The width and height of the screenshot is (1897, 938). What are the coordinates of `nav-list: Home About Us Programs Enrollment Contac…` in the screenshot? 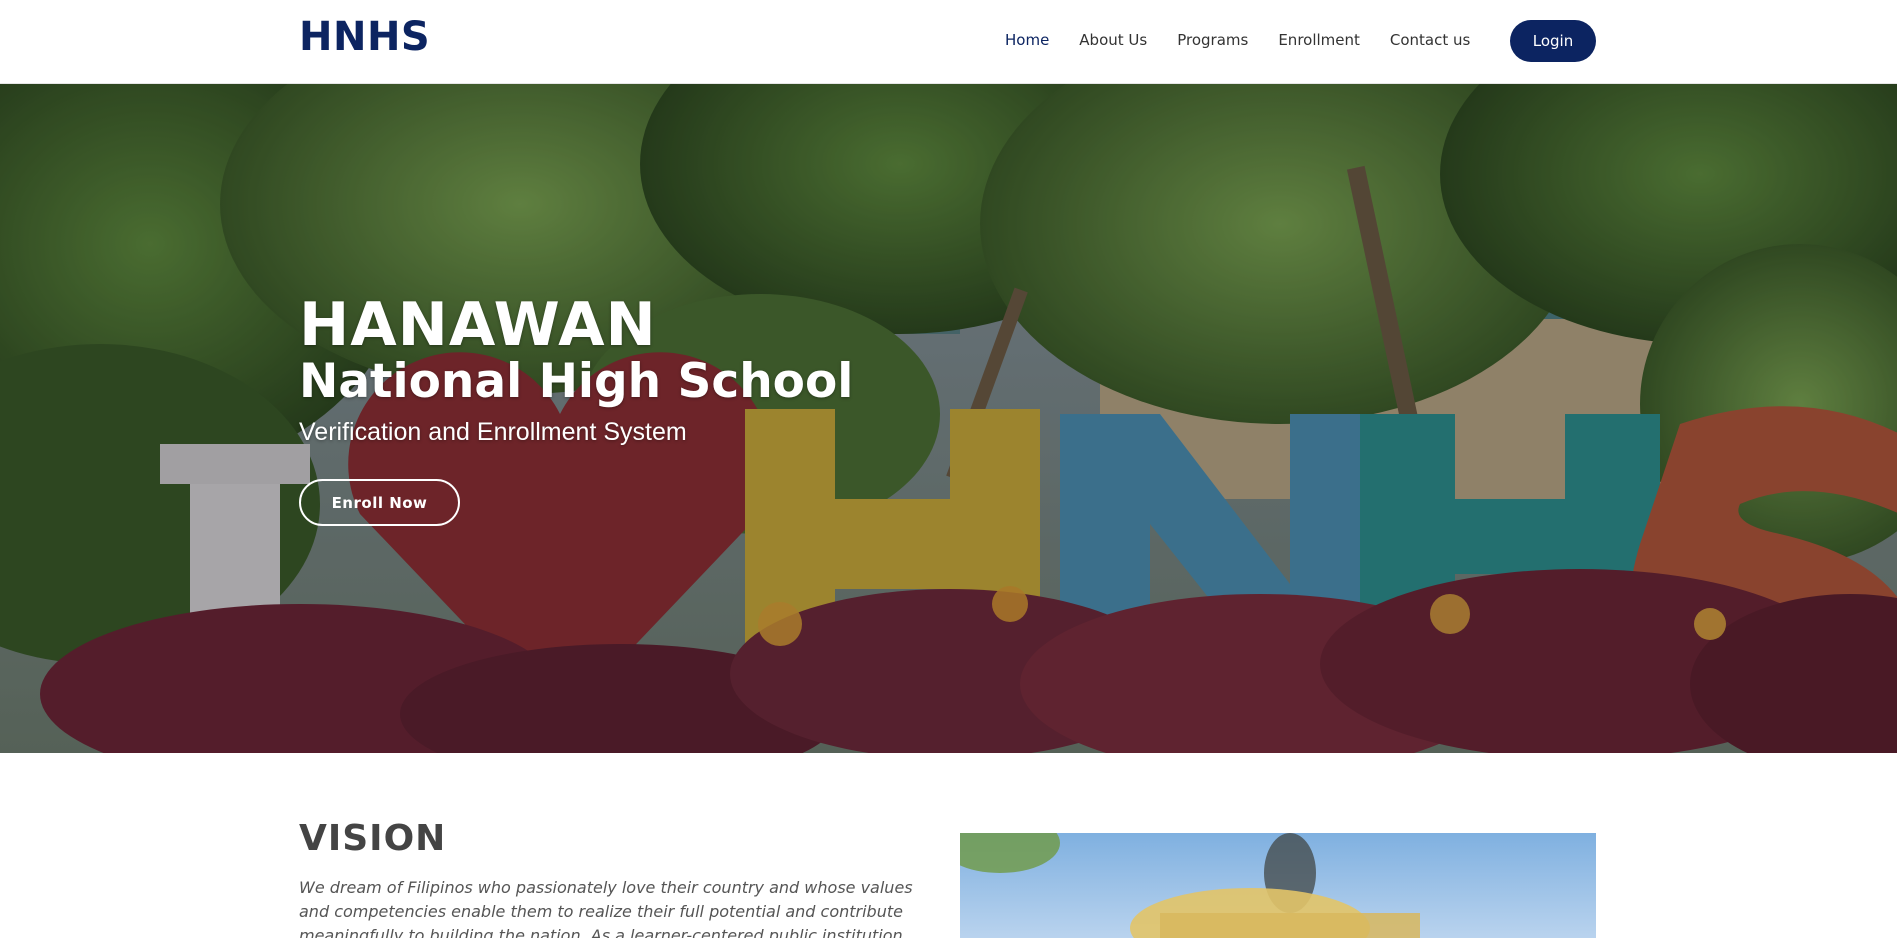 It's located at (1252, 40).